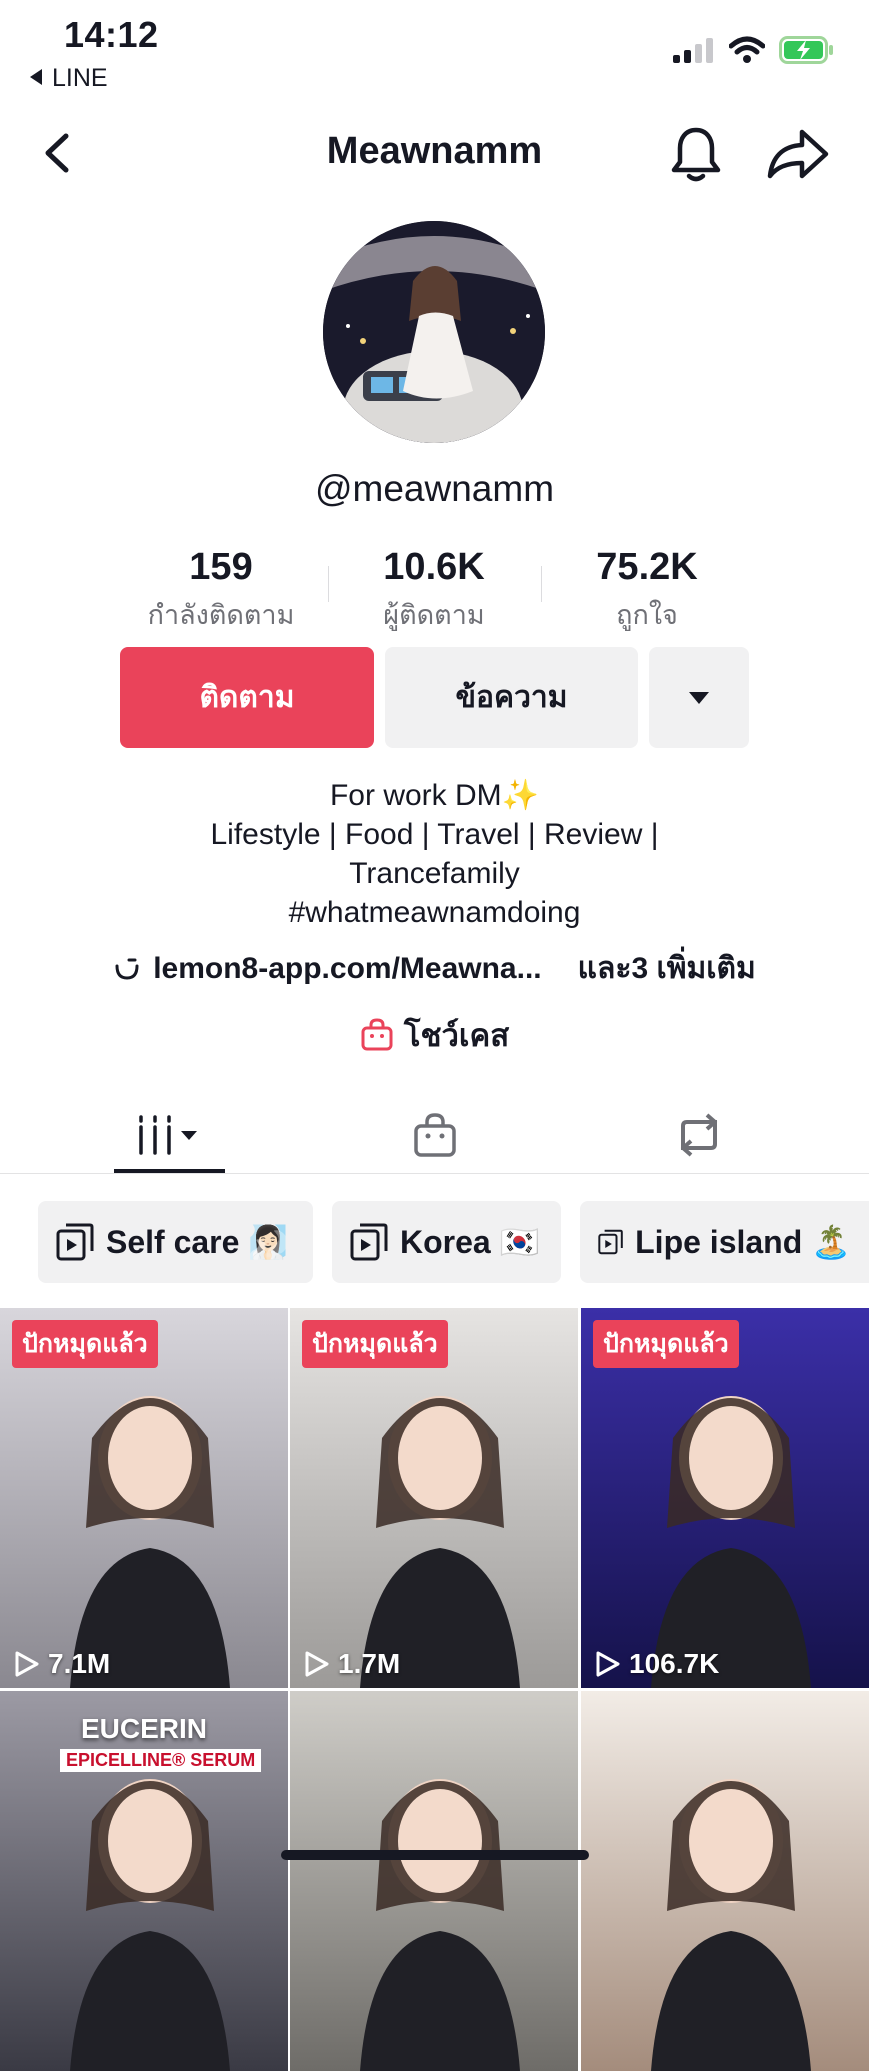  I want to click on view-count-text: 106.7K, so click(674, 1663).